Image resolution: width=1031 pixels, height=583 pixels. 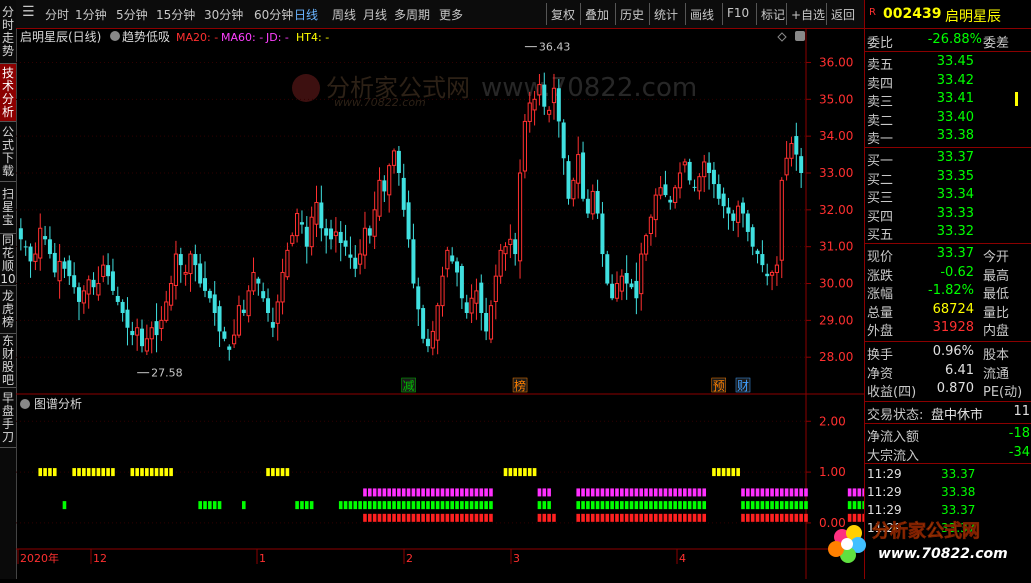 I want to click on event-marker: 榜, so click(x=520, y=385).